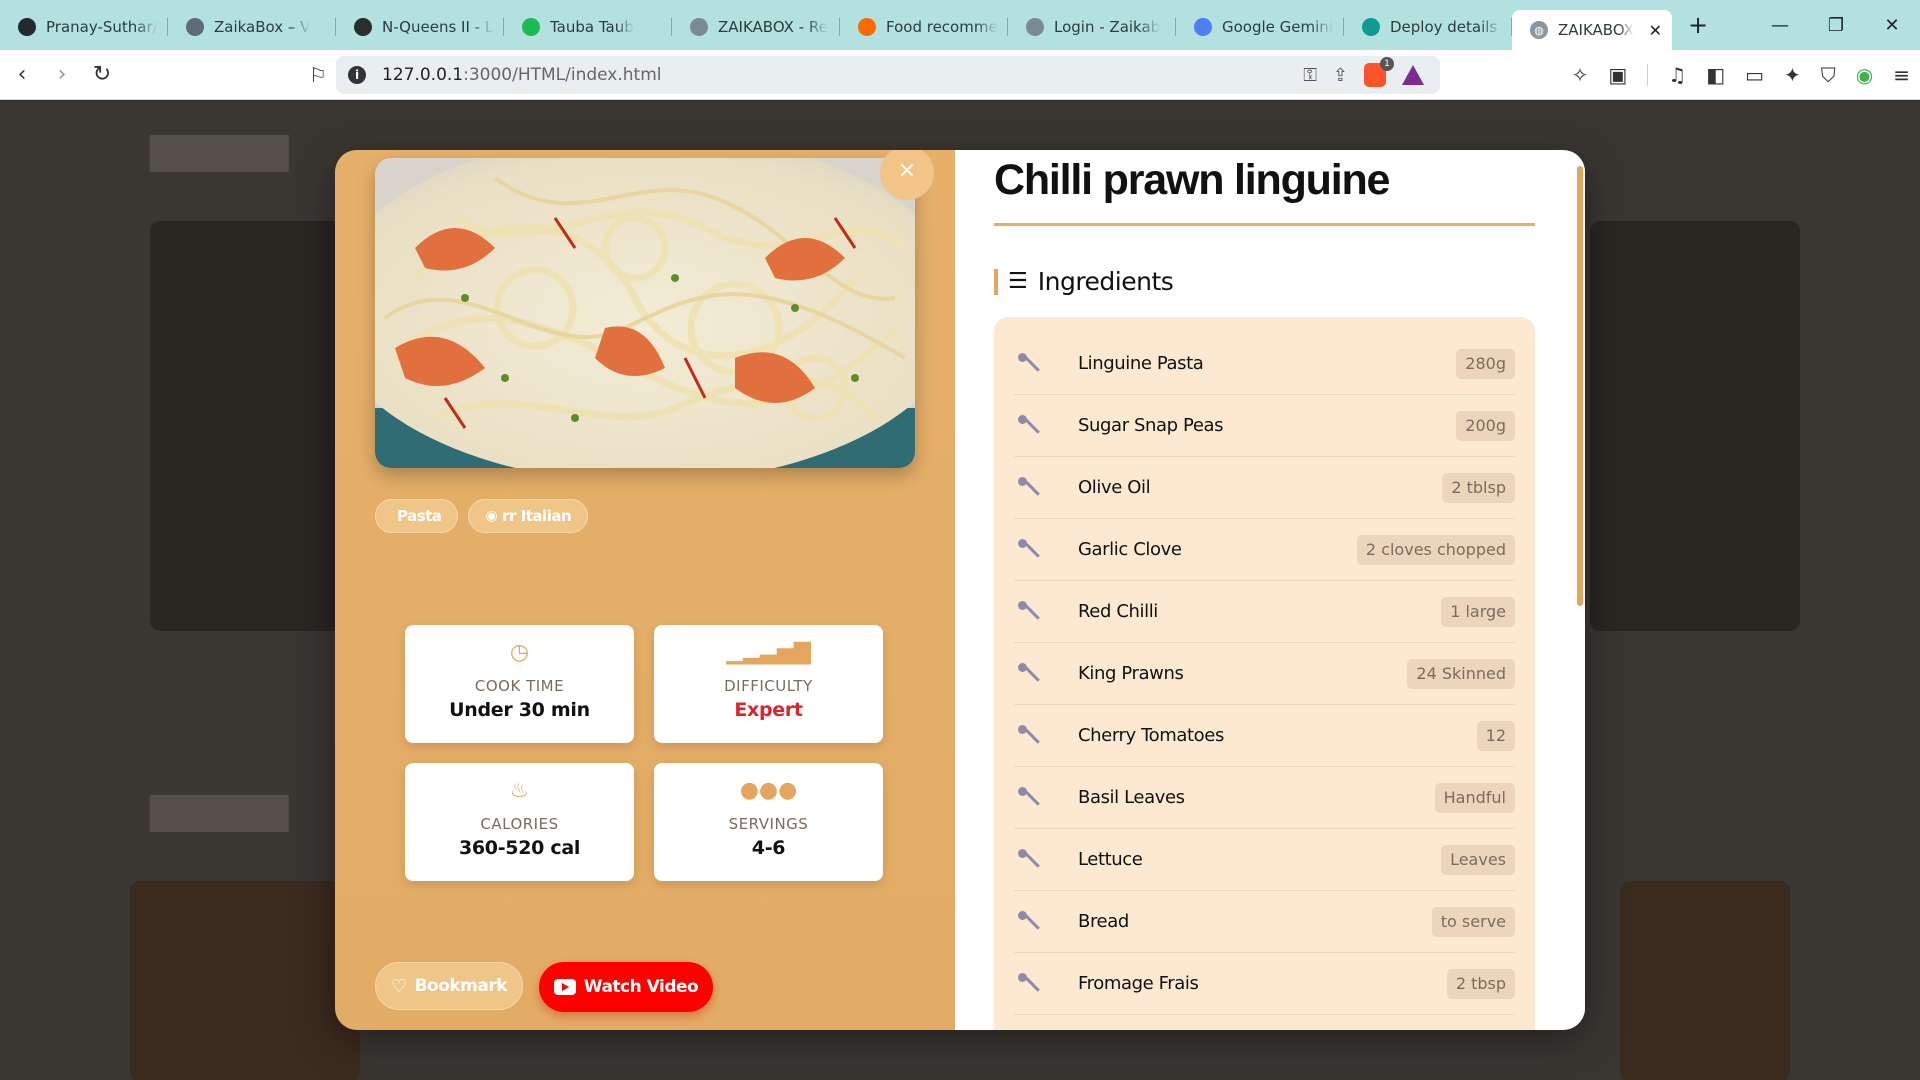  Describe the element at coordinates (1754, 75) in the screenshot. I see `wallet-icon: ▭` at that location.